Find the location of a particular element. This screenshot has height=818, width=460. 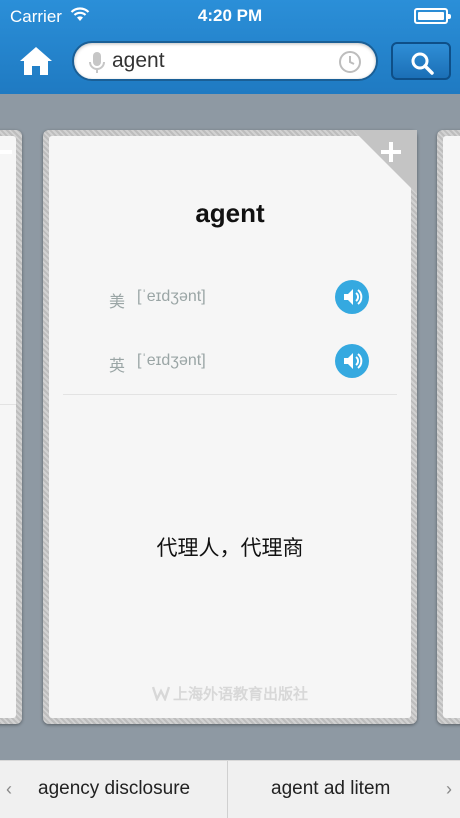

battery-icon is located at coordinates (432, 16).